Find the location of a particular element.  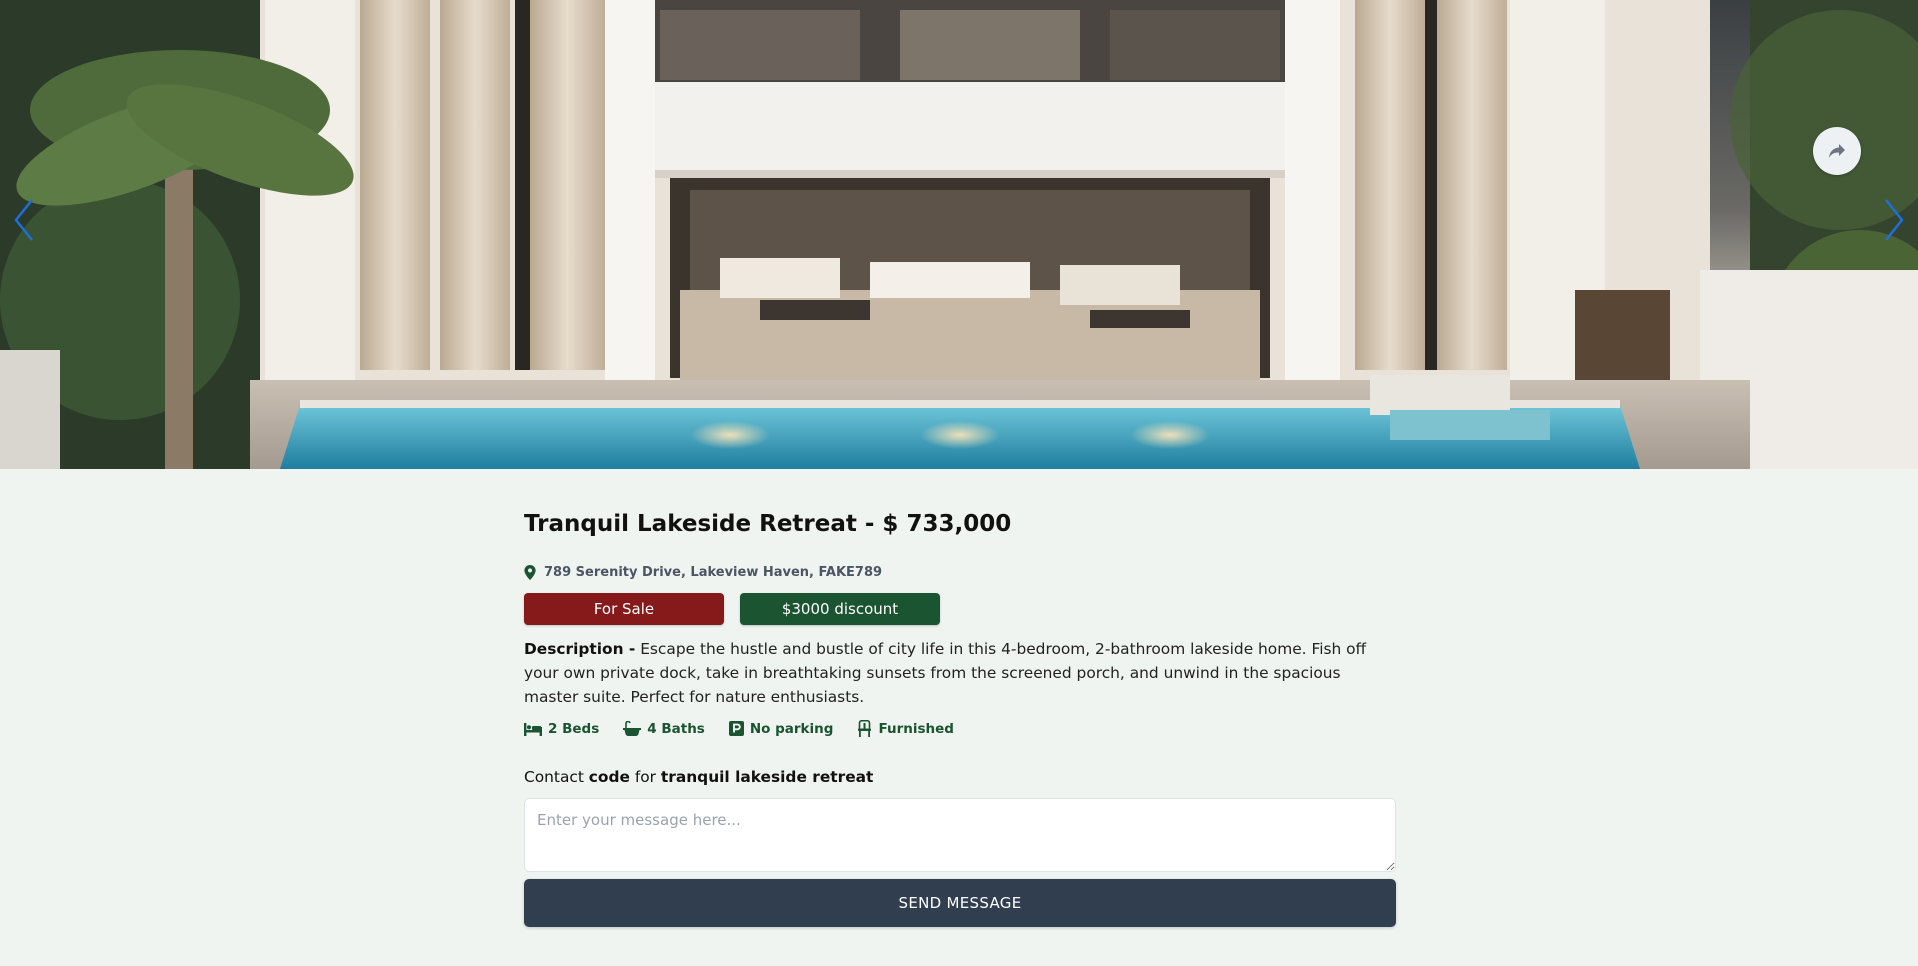

bed-icon is located at coordinates (533, 729).